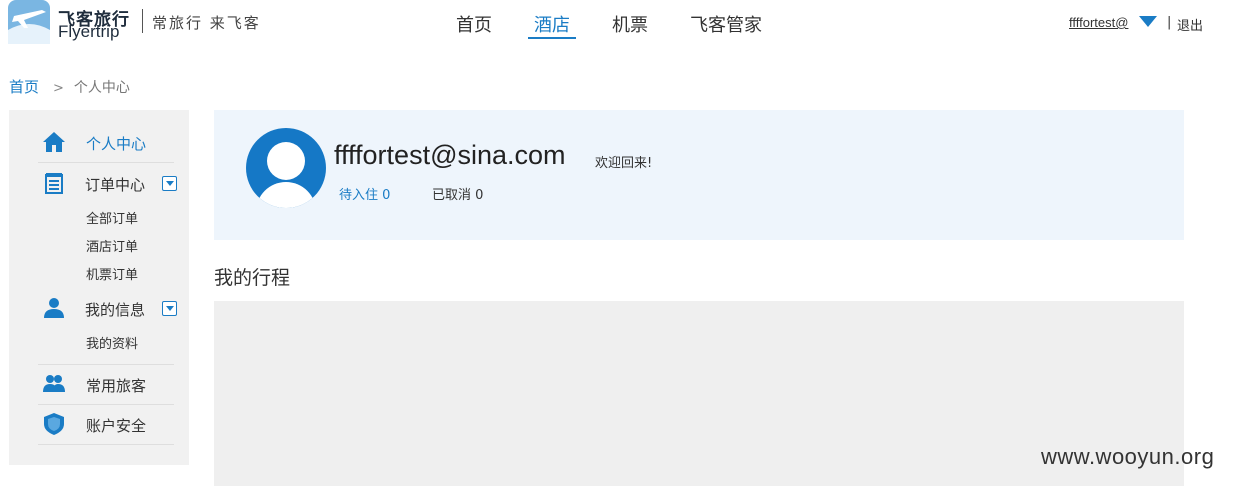 This screenshot has height=486, width=1247. Describe the element at coordinates (630, 24) in the screenshot. I see `nav-flights: 机票` at that location.